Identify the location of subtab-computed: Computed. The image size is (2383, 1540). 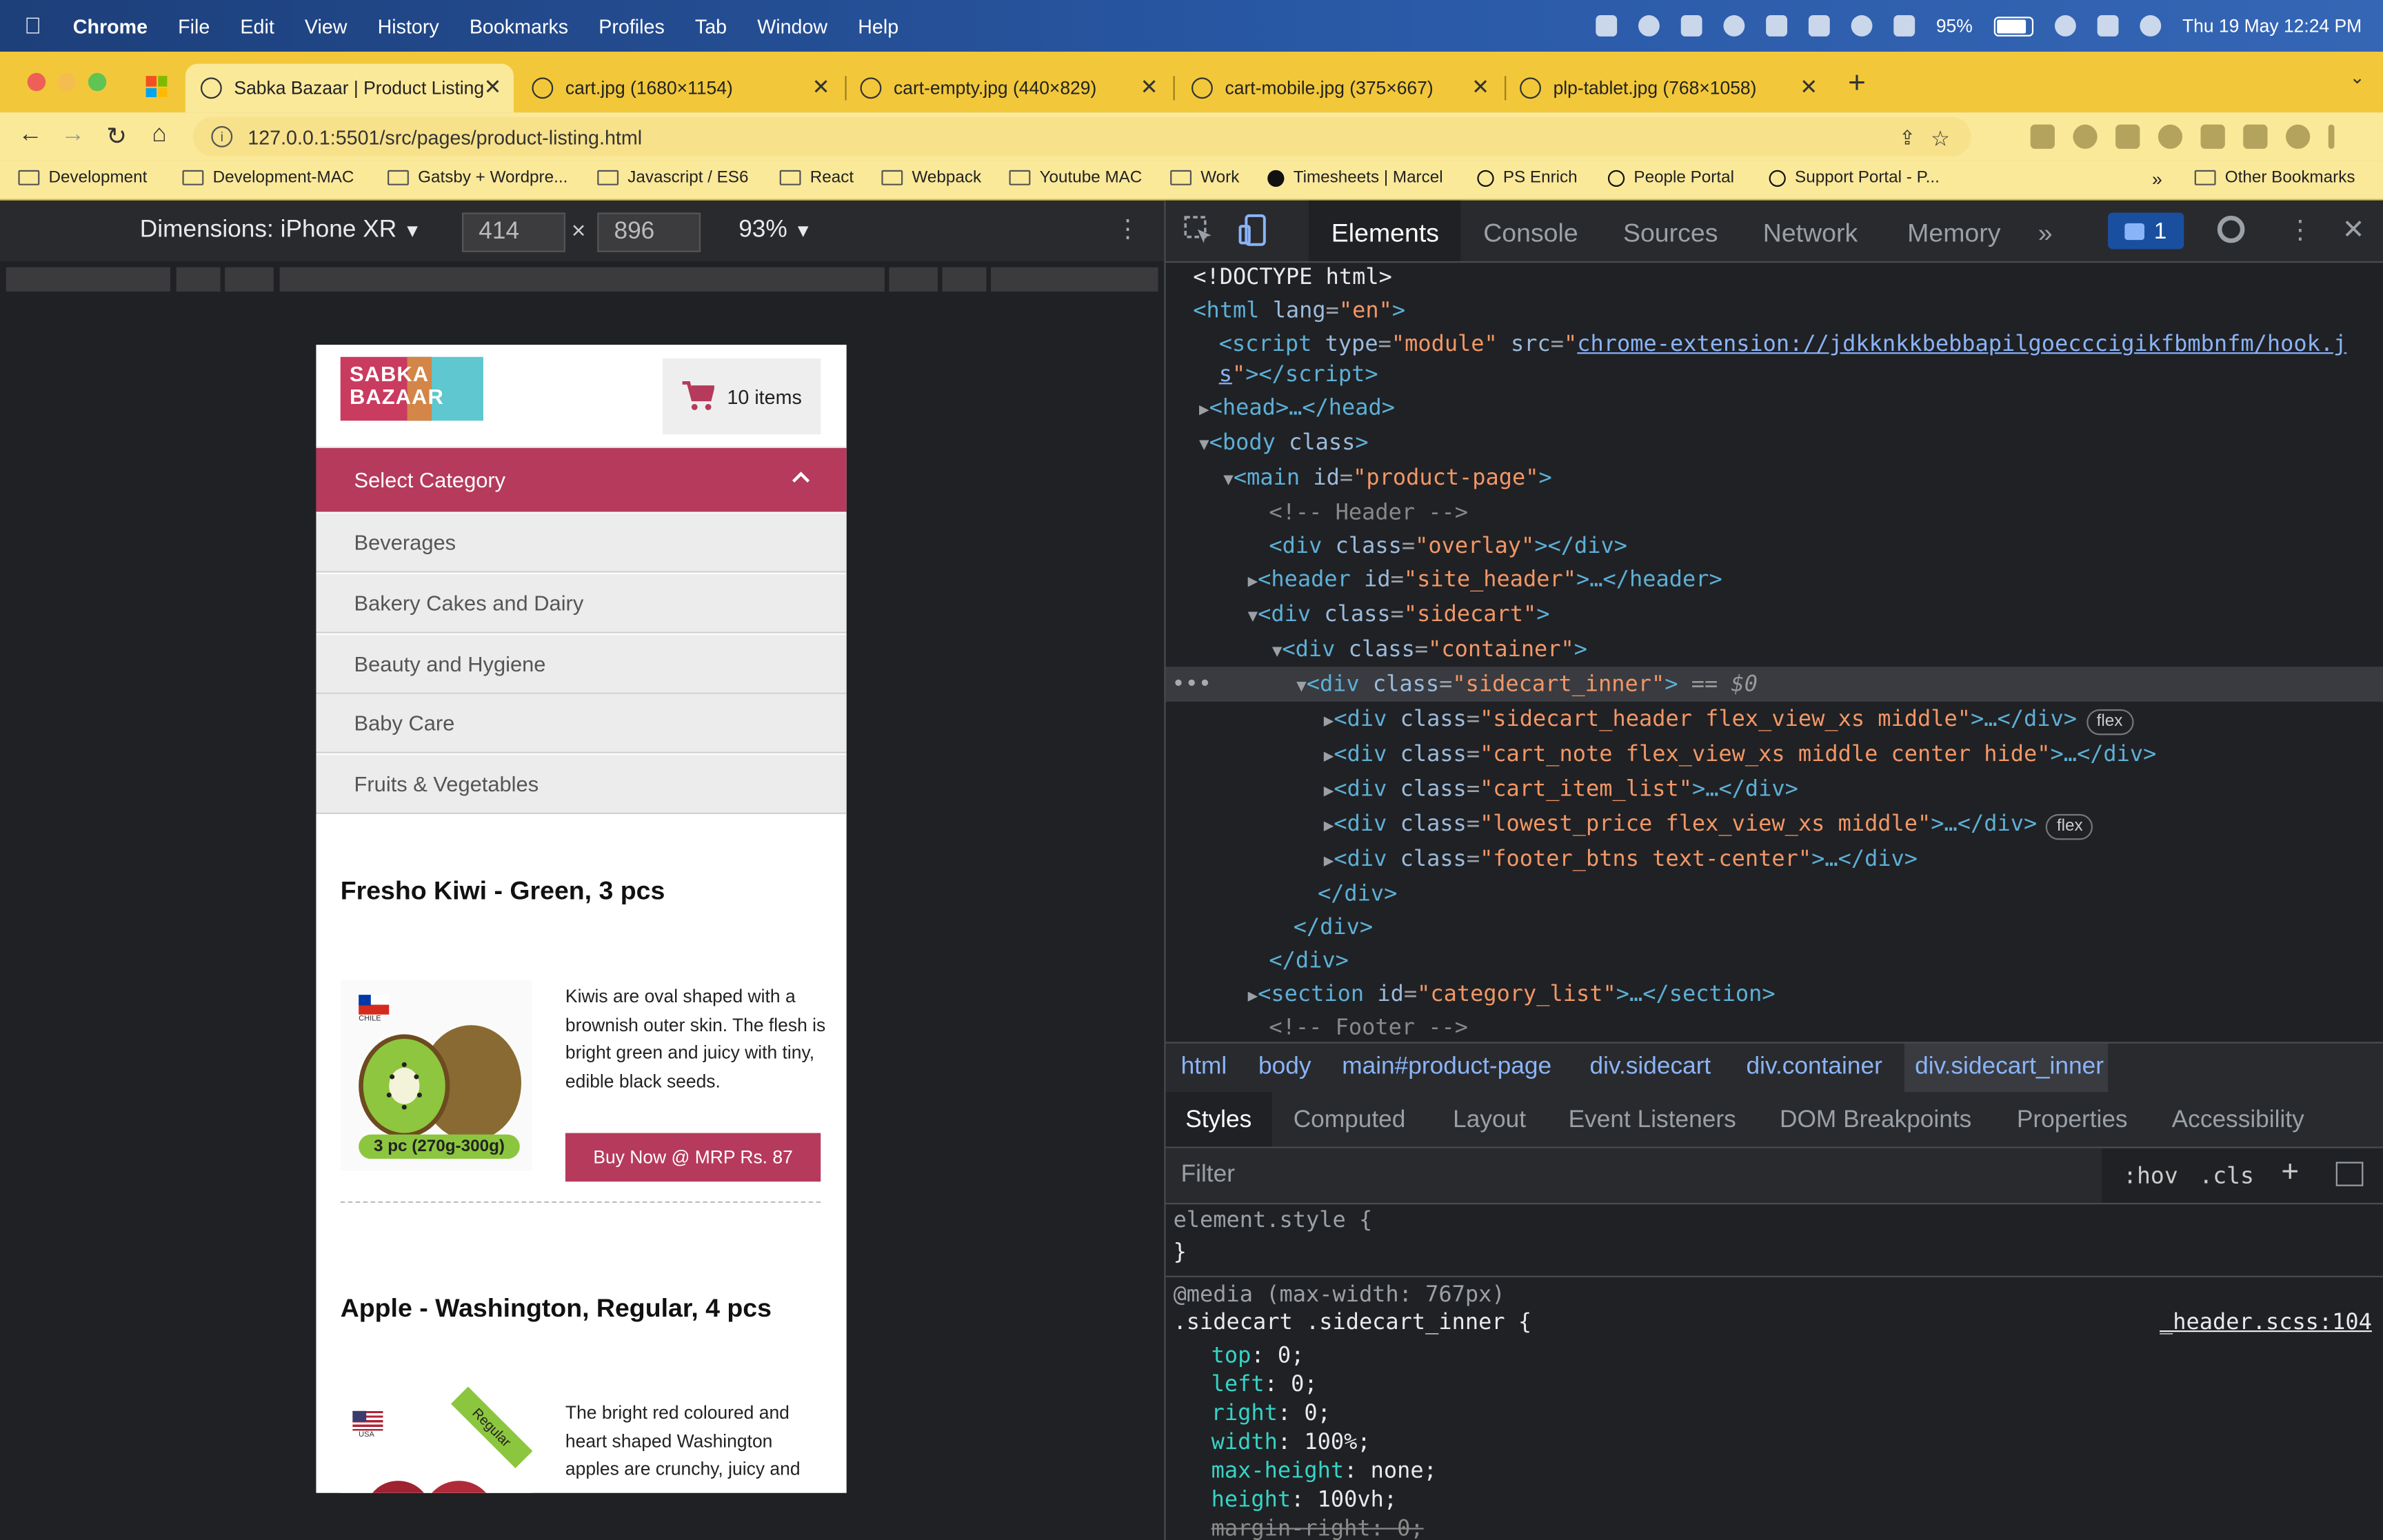
(1350, 1121).